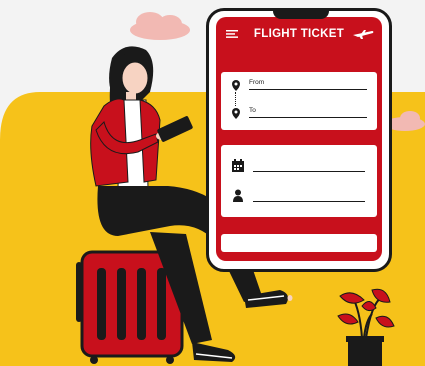 The image size is (425, 366). Describe the element at coordinates (238, 195) in the screenshot. I see `user-icon` at that location.